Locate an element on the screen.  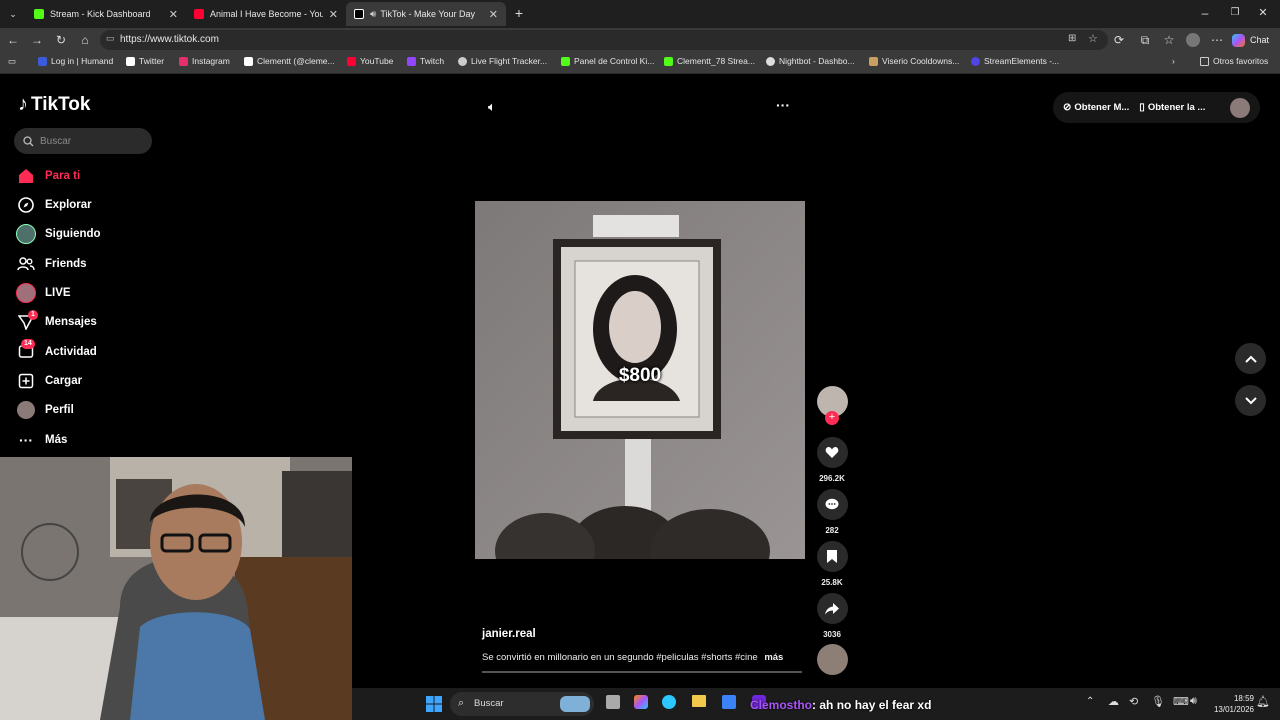
sidebar-item-siguiendo: Siguiendo is located at coordinates (91, 234).